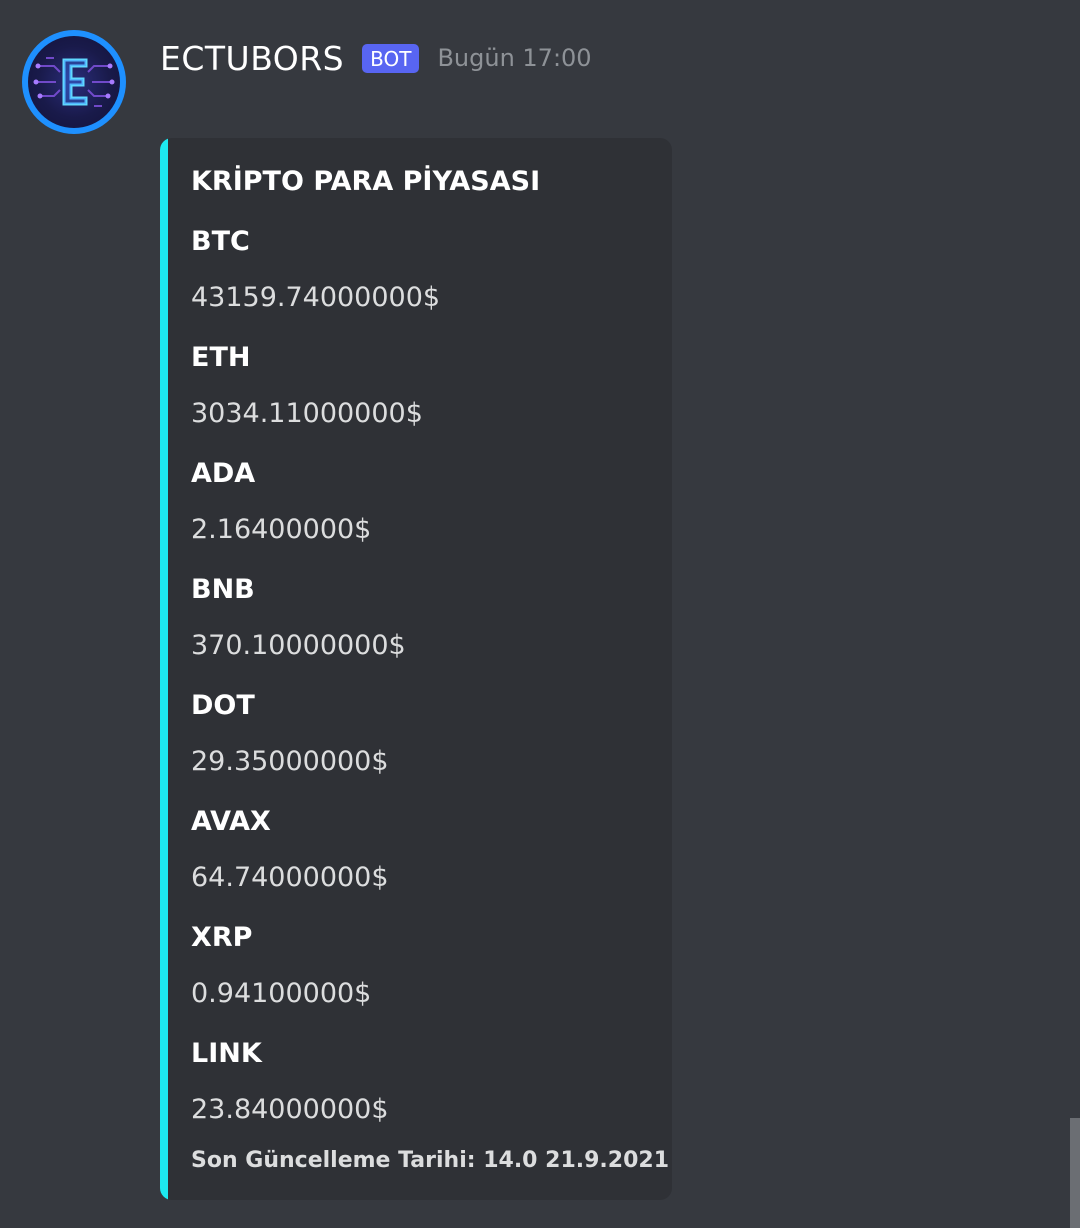  What do you see at coordinates (514, 58) in the screenshot?
I see `message-timestamp: Bugün 17:00` at bounding box center [514, 58].